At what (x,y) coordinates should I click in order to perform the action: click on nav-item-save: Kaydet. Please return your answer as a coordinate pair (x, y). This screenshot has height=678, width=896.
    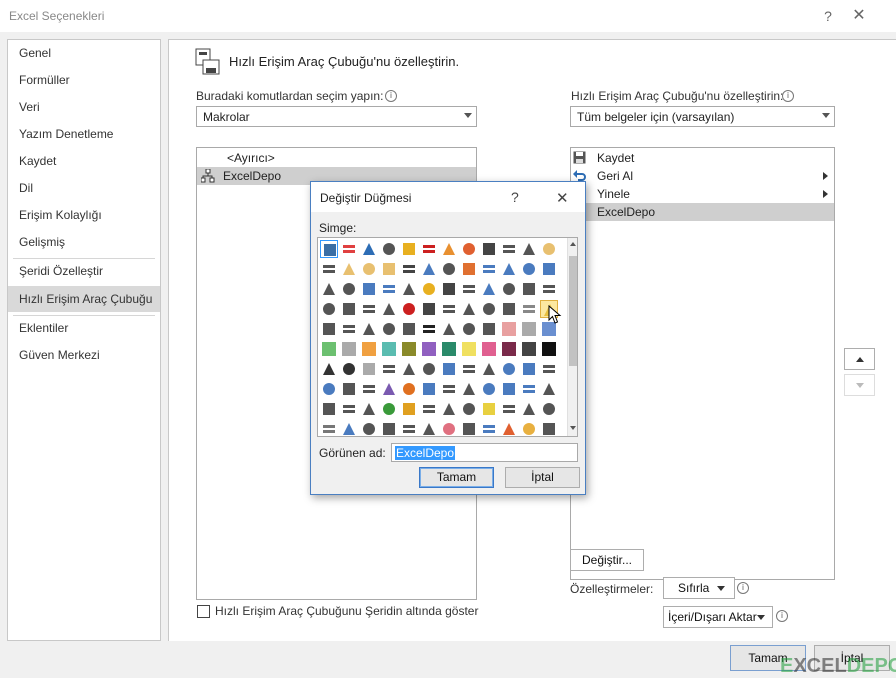
    Looking at the image, I should click on (84, 161).